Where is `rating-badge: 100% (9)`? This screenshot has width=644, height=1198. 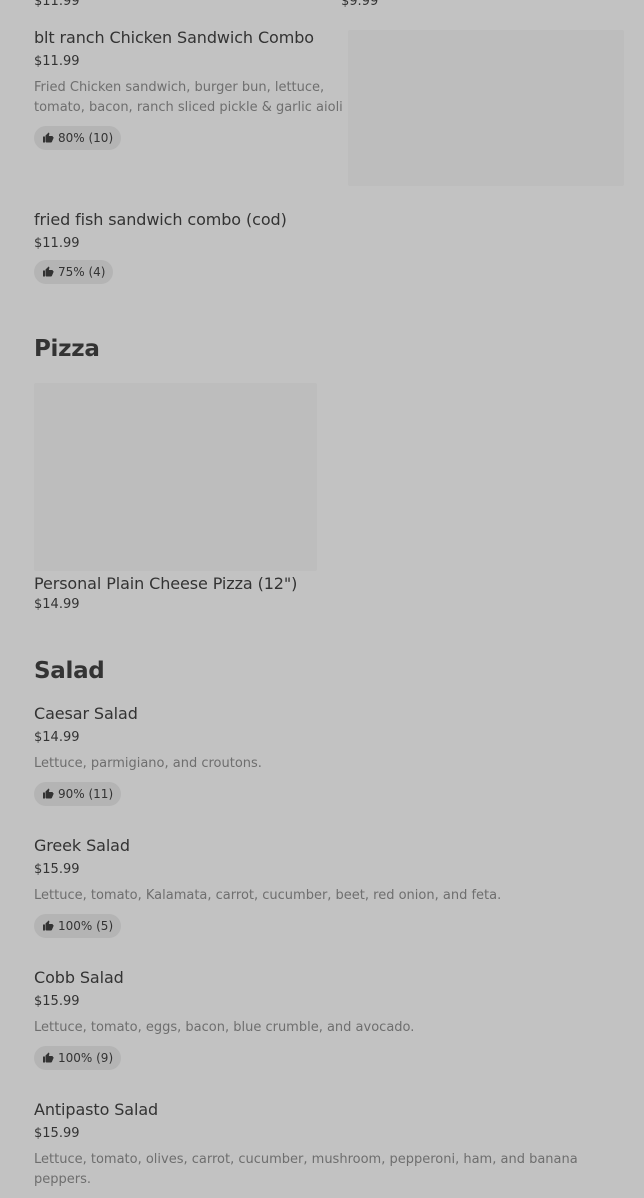 rating-badge: 100% (9) is located at coordinates (78, 1058).